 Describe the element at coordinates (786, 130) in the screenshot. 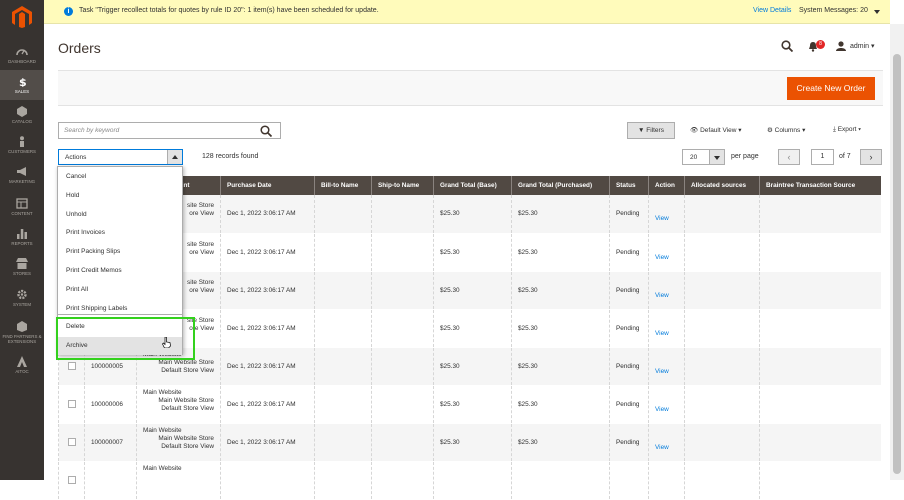

I see `columns-dropdown: ⚙ Columns ▾` at that location.